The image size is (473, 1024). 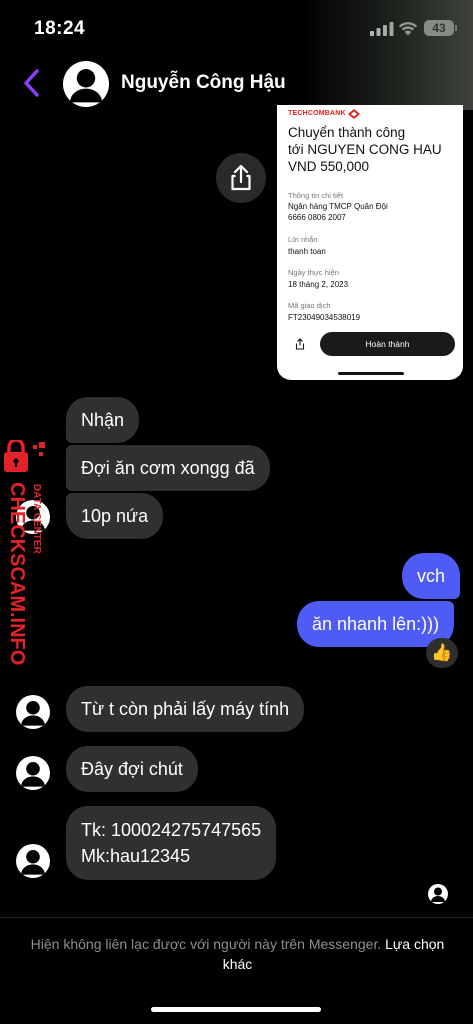 What do you see at coordinates (300, 344) in the screenshot?
I see `receipt-share-icon` at bounding box center [300, 344].